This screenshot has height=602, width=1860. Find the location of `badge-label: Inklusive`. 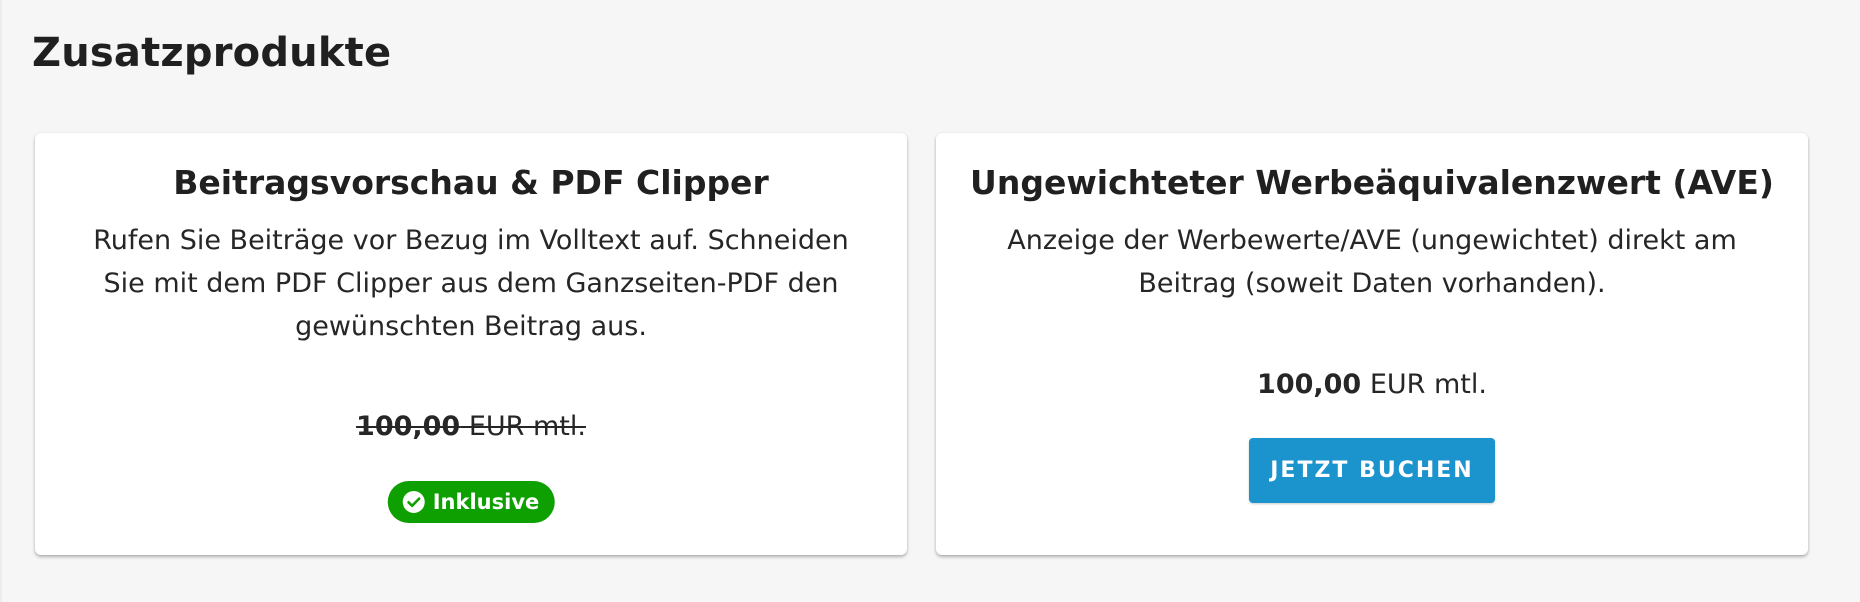

badge-label: Inklusive is located at coordinates (486, 502).